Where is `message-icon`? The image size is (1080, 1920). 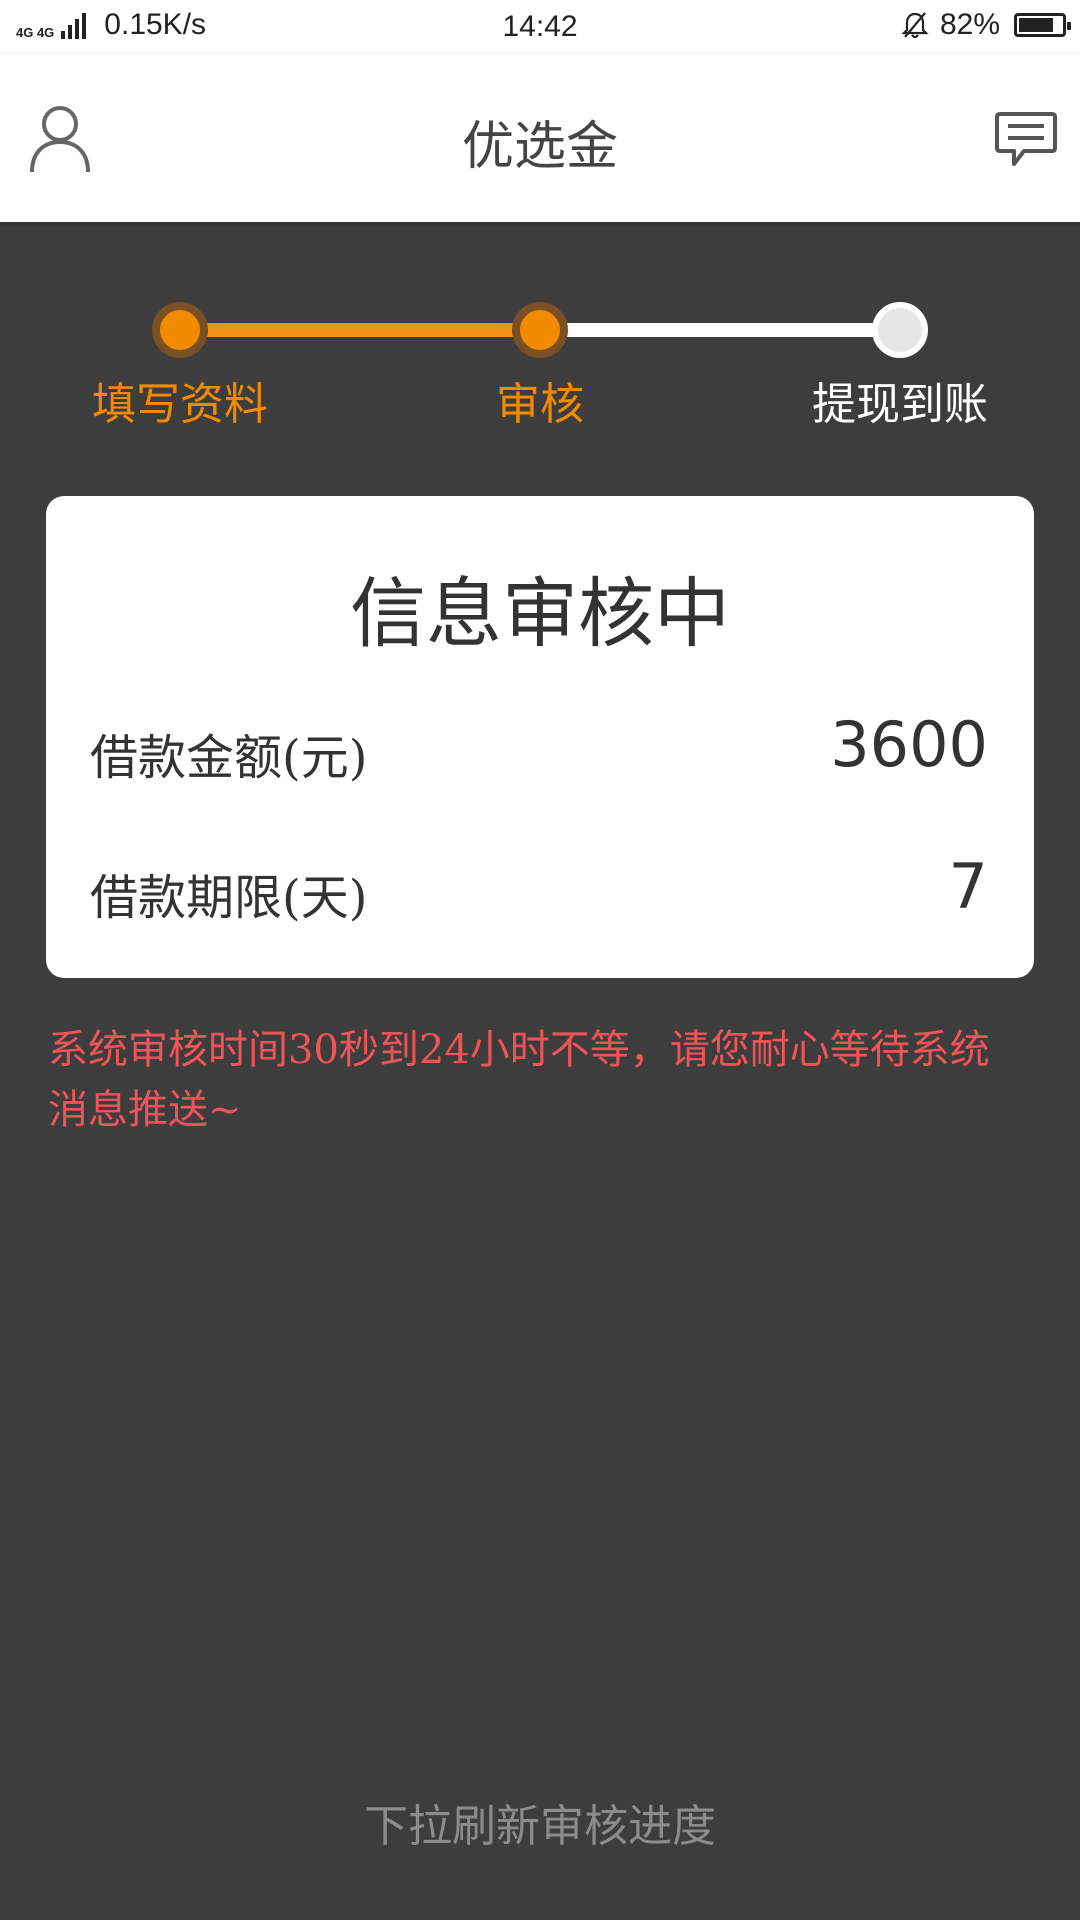 message-icon is located at coordinates (1026, 140).